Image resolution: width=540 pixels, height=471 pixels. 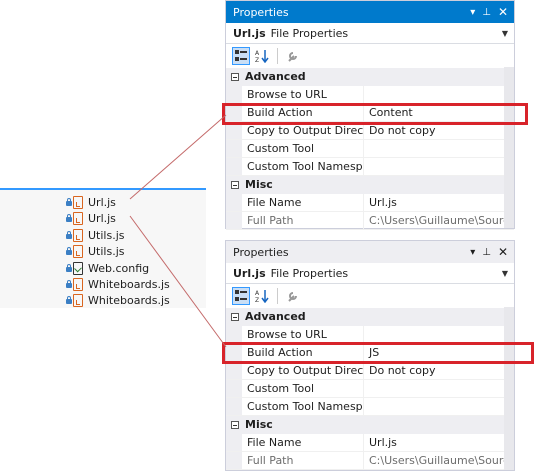 I want to click on connector-line-top, so click(x=178, y=157).